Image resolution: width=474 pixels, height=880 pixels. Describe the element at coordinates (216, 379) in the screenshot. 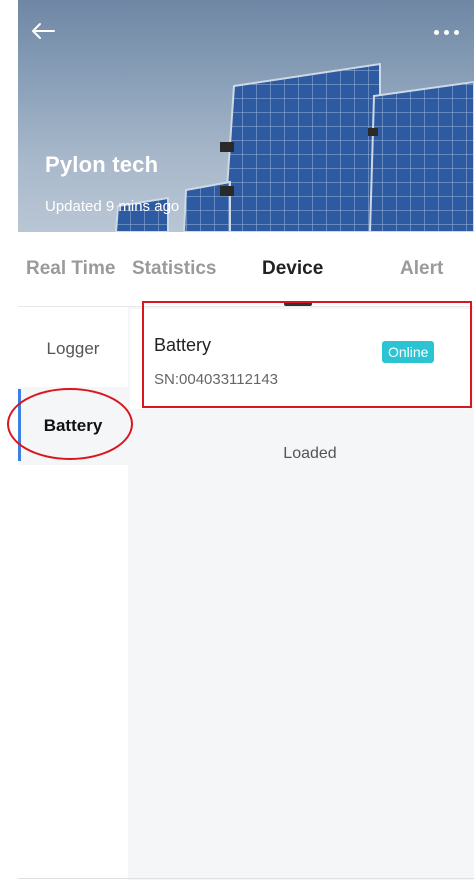

I see `device-serial-number: SN:004033112143` at that location.